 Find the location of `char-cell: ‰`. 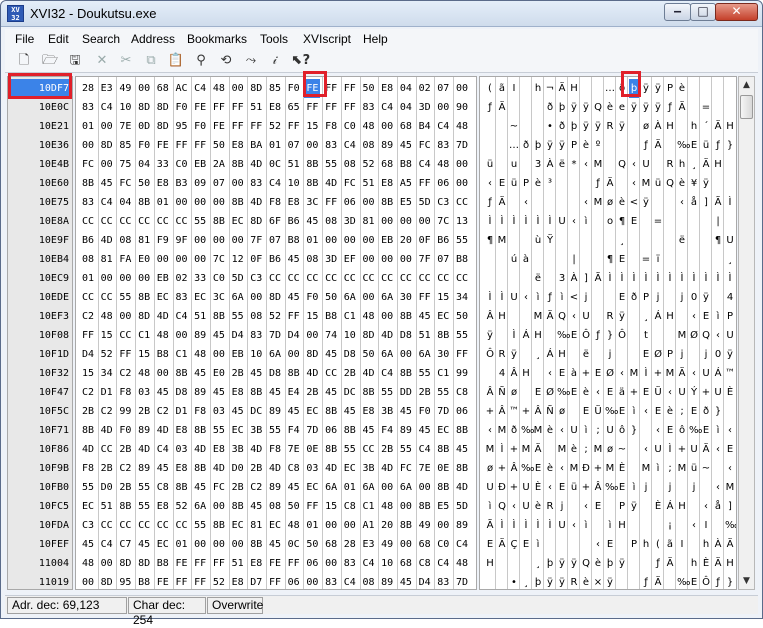

char-cell: ‰ is located at coordinates (527, 430).